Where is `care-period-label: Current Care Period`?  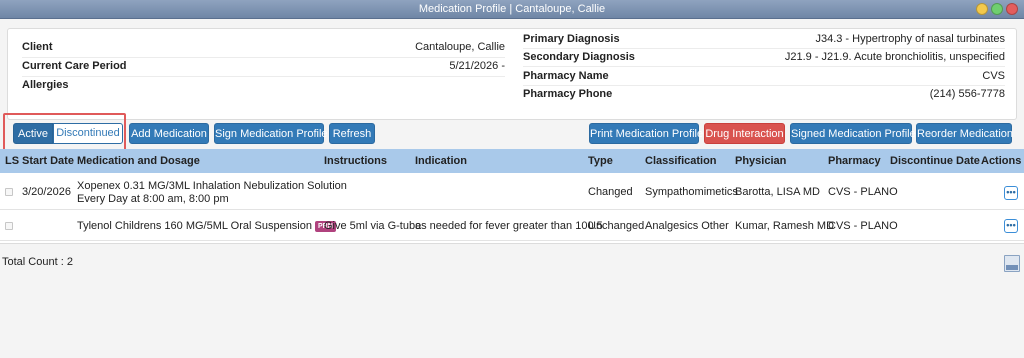
care-period-label: Current Care Period is located at coordinates (74, 66).